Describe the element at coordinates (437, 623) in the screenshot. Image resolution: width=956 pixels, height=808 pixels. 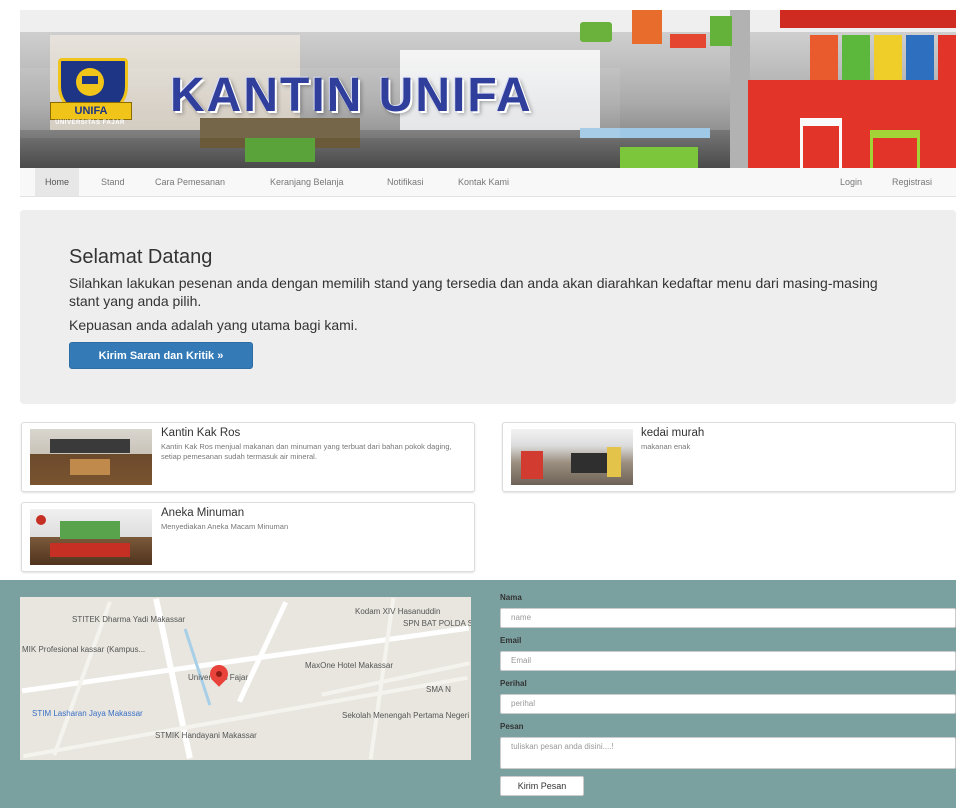
I see `map-label: SPN BAT POLDA SULS` at that location.